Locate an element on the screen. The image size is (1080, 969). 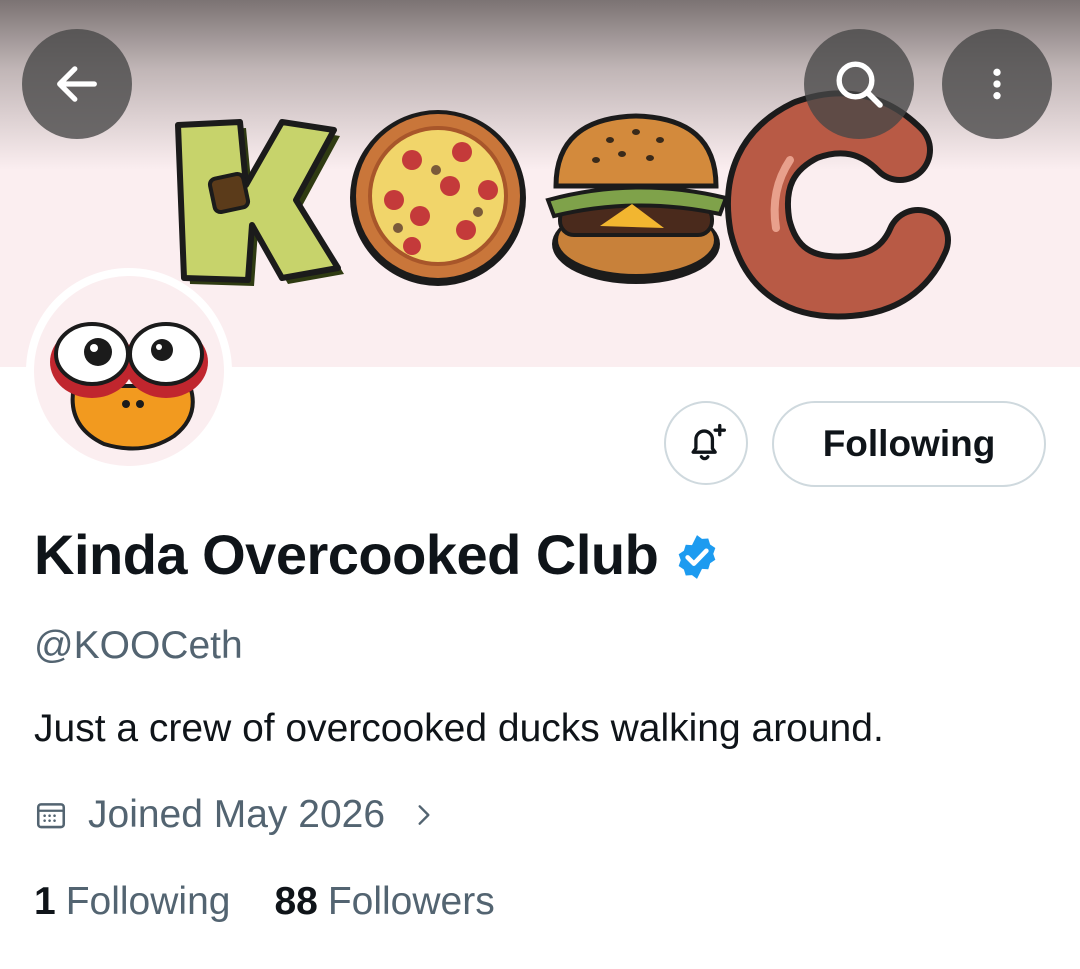
bell-plus-icon is located at coordinates (708, 442).